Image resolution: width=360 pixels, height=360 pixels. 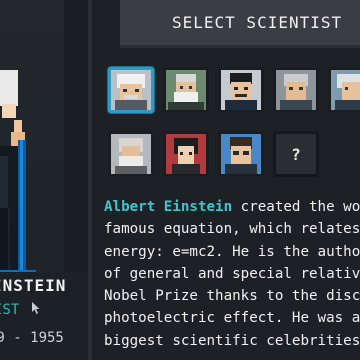 I want to click on scientist-card-da-vinci, so click(x=131, y=154).